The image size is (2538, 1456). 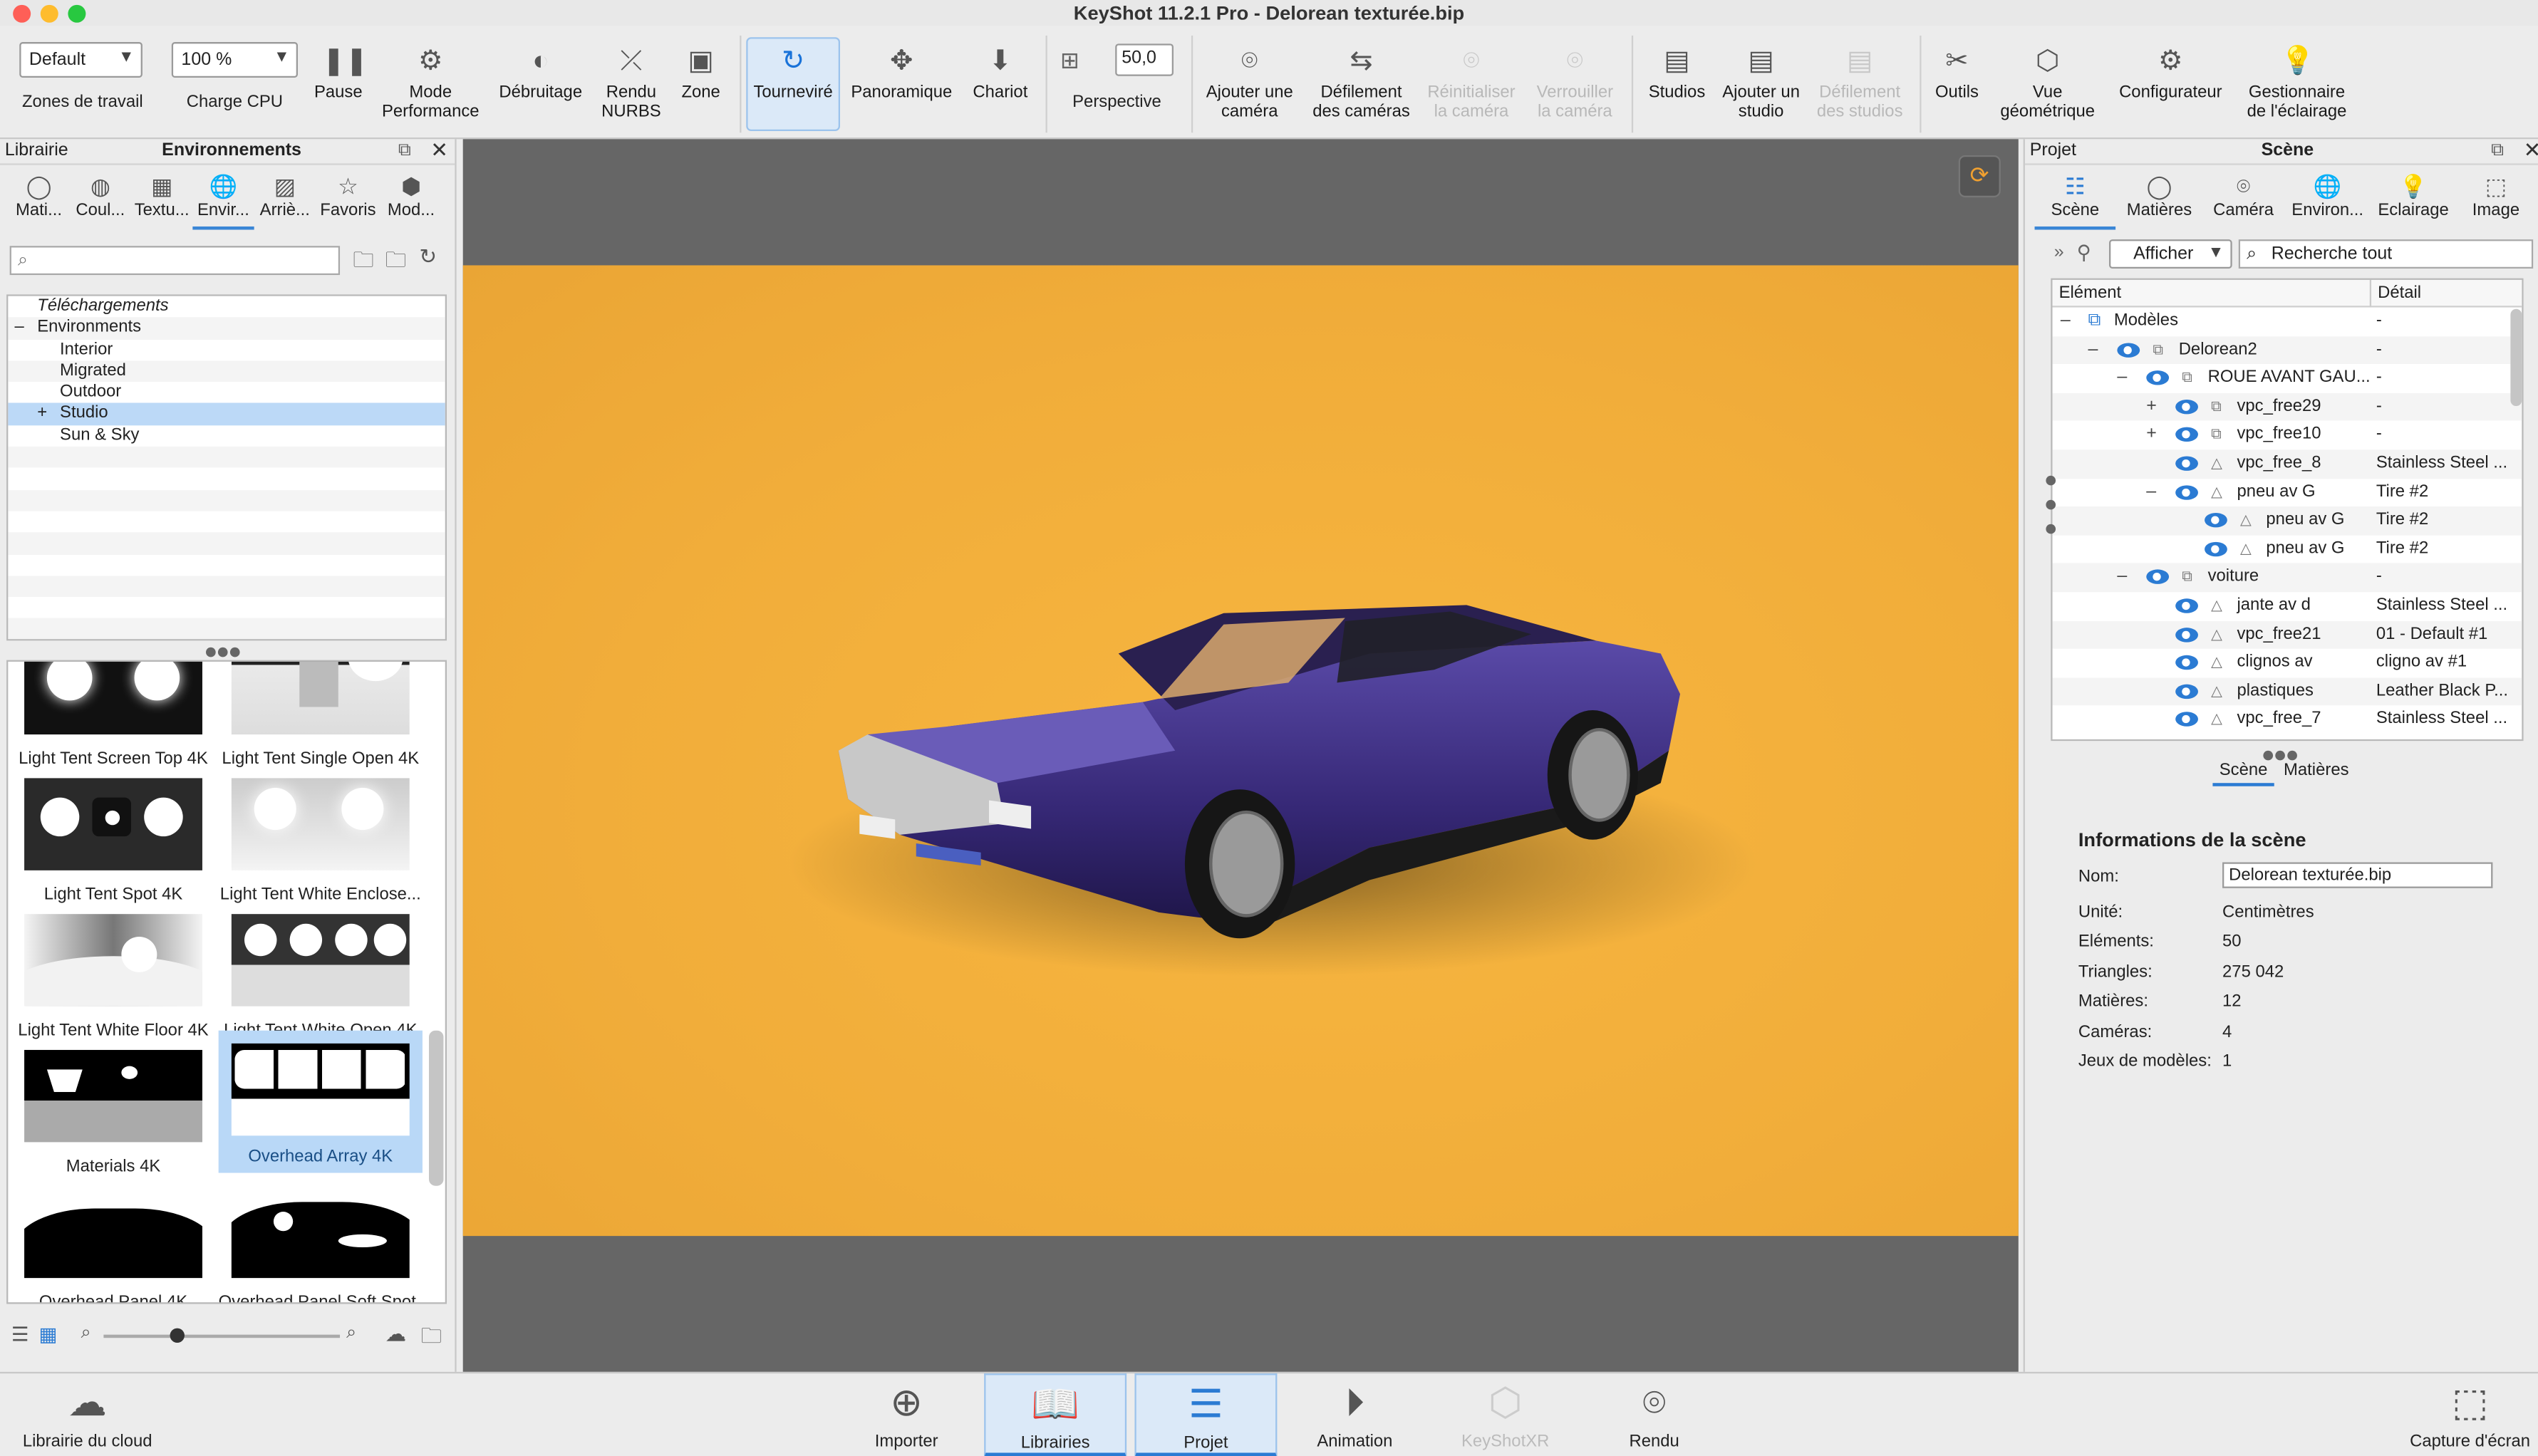 What do you see at coordinates (226, 307) in the screenshot?
I see `tree-item-downloads: Téléchargements` at bounding box center [226, 307].